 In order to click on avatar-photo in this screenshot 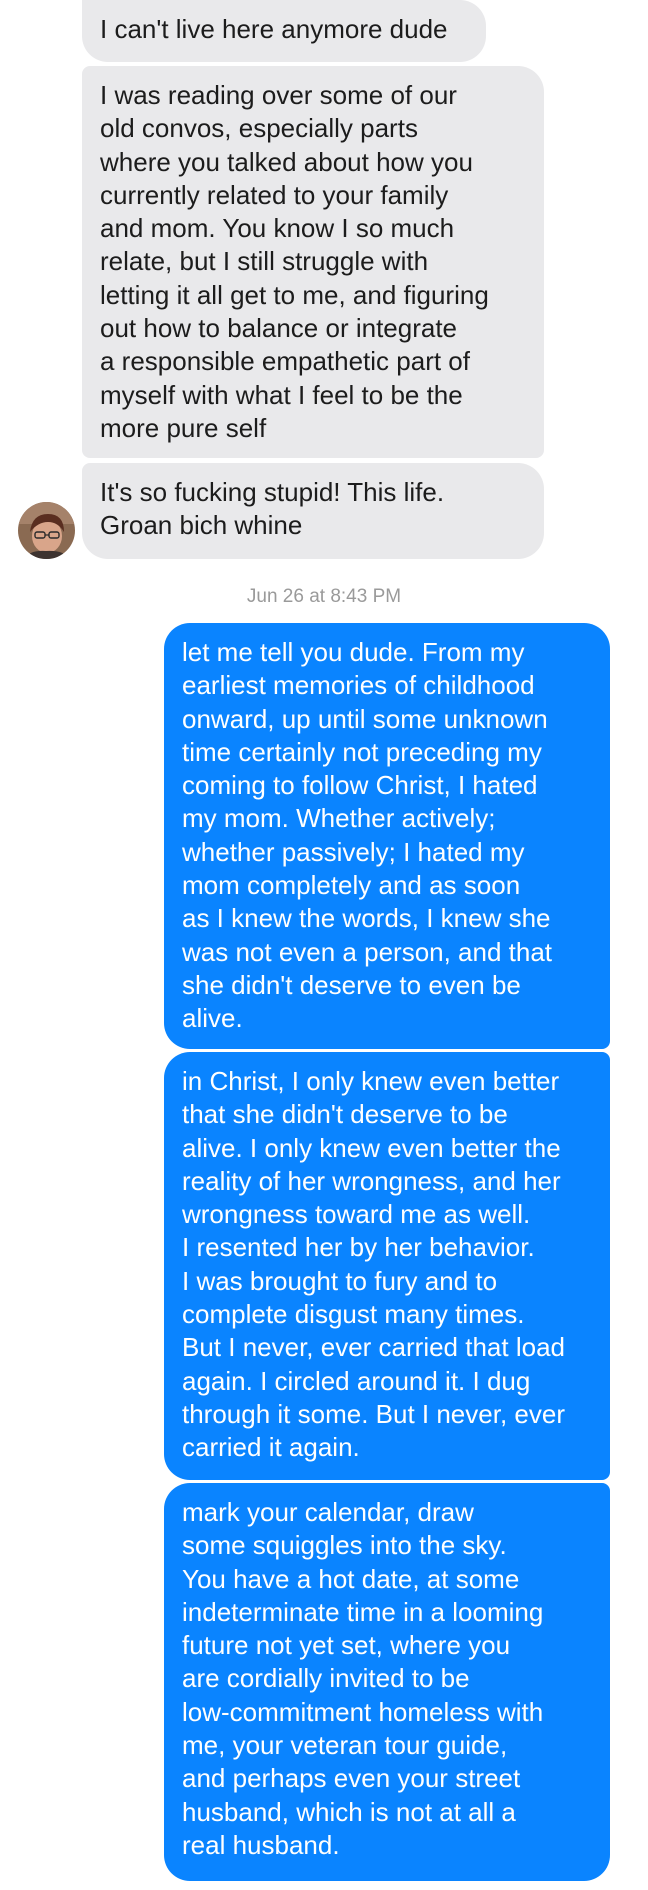, I will do `click(46, 530)`.